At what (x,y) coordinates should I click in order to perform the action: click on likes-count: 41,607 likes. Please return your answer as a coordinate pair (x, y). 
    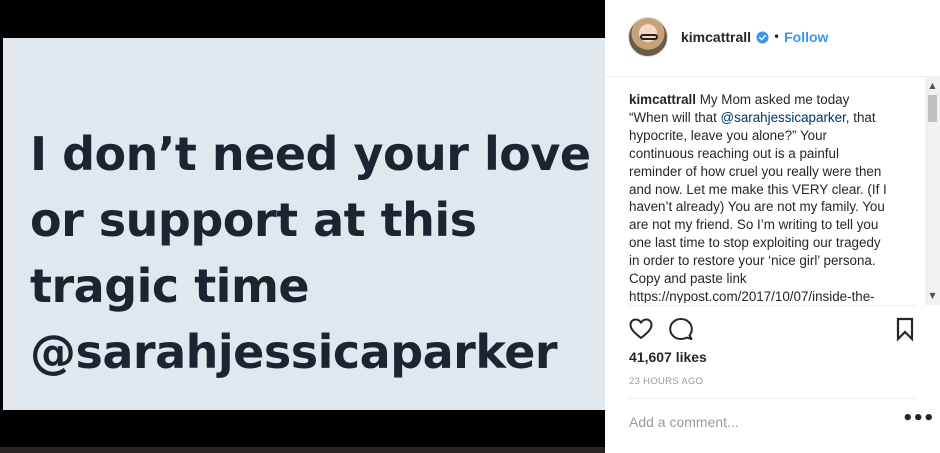
    Looking at the image, I should click on (668, 357).